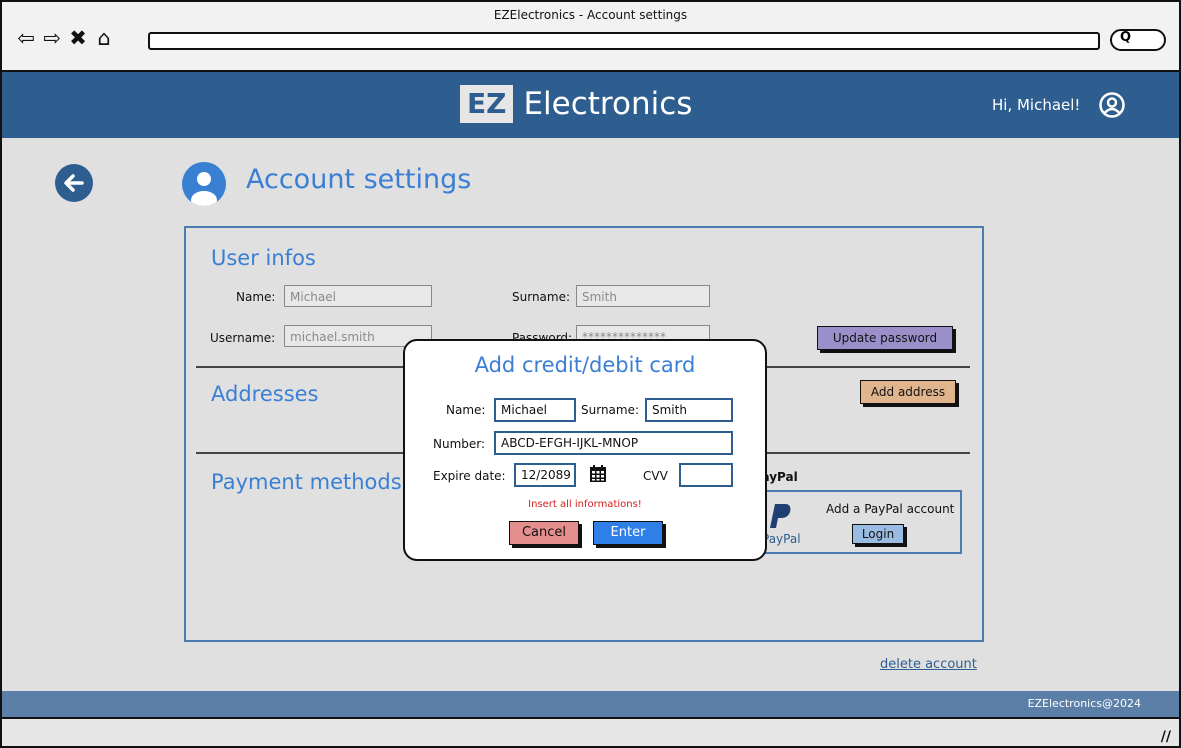 The image size is (1181, 748). Describe the element at coordinates (358, 296) in the screenshot. I see `name-field: Michael` at that location.